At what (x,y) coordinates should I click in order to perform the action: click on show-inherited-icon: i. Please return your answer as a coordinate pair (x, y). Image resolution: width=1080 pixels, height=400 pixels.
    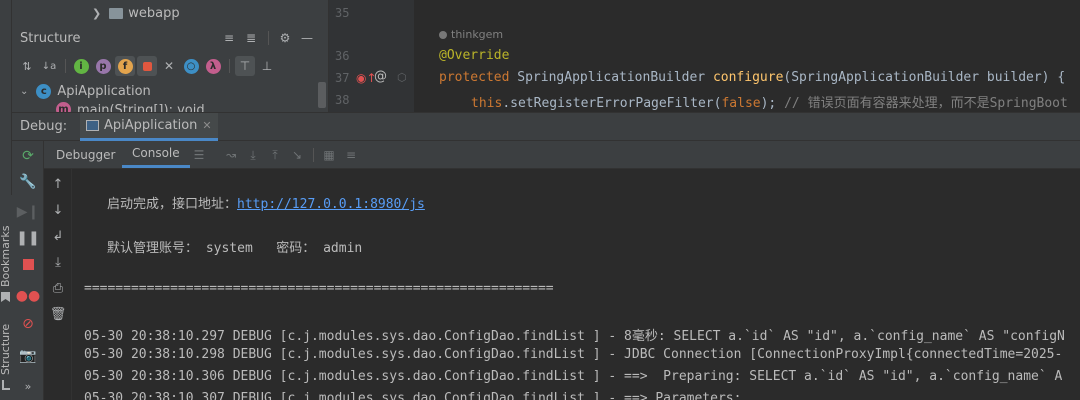
    Looking at the image, I should click on (81, 66).